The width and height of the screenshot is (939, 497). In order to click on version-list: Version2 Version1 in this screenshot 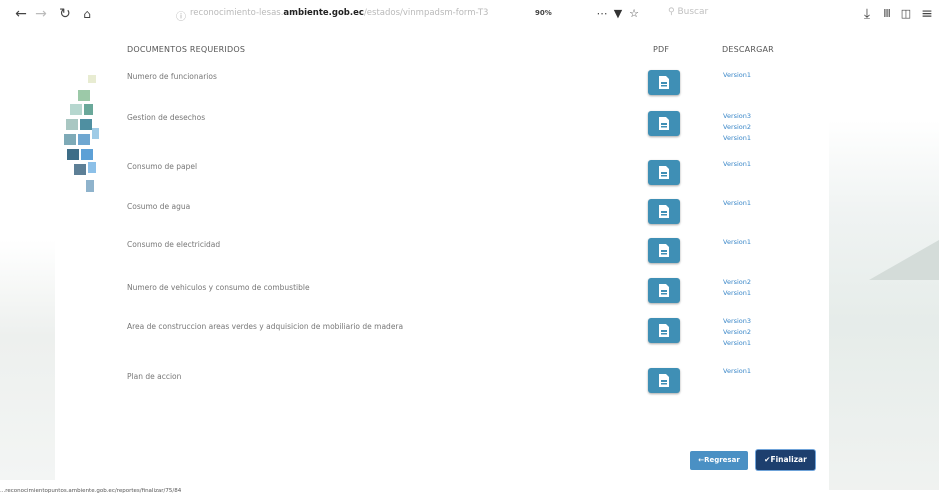, I will do `click(737, 288)`.